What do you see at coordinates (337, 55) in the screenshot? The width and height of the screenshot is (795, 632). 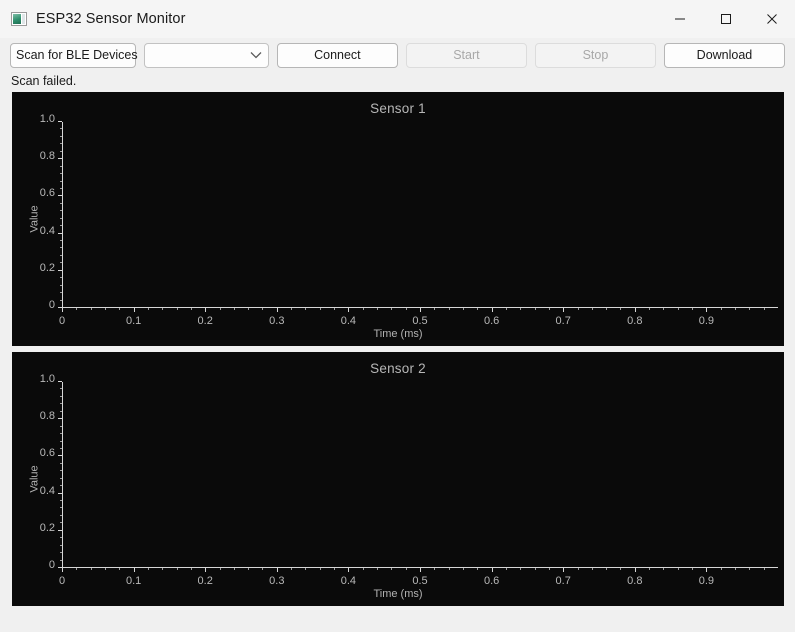 I see `connect-button: Connect` at bounding box center [337, 55].